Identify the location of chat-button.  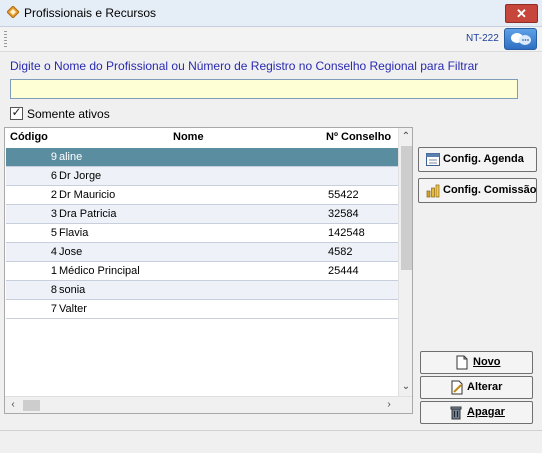
(520, 39).